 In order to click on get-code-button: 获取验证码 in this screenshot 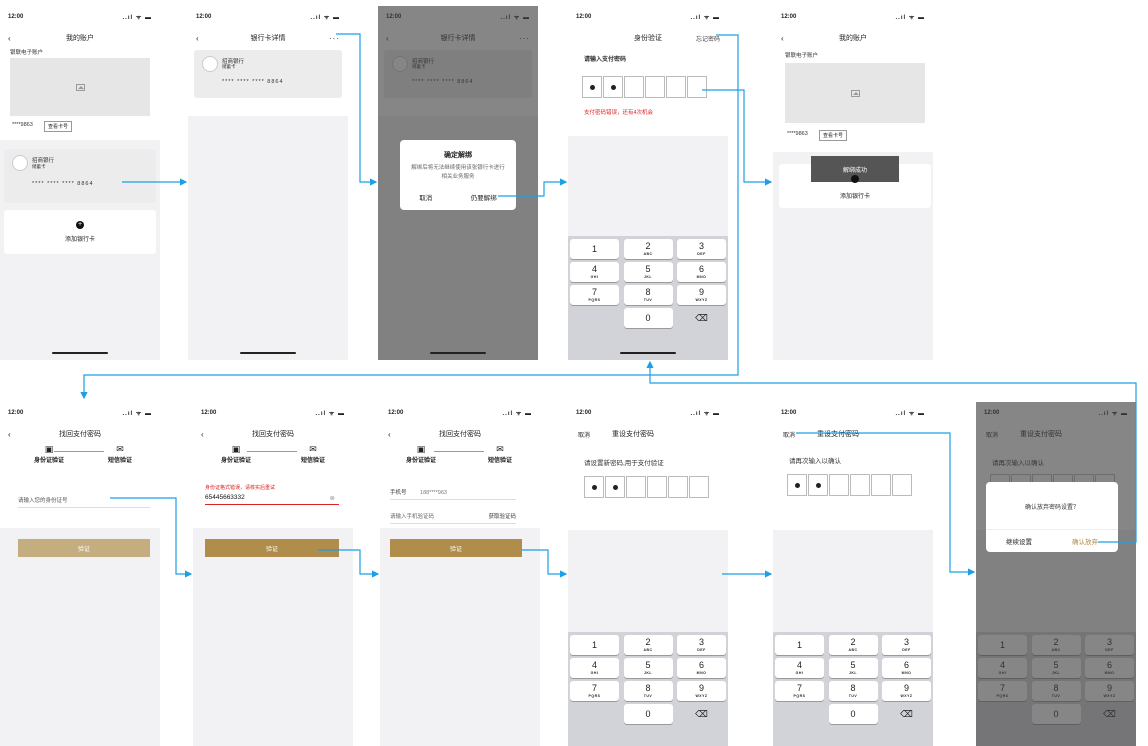, I will do `click(502, 516)`.